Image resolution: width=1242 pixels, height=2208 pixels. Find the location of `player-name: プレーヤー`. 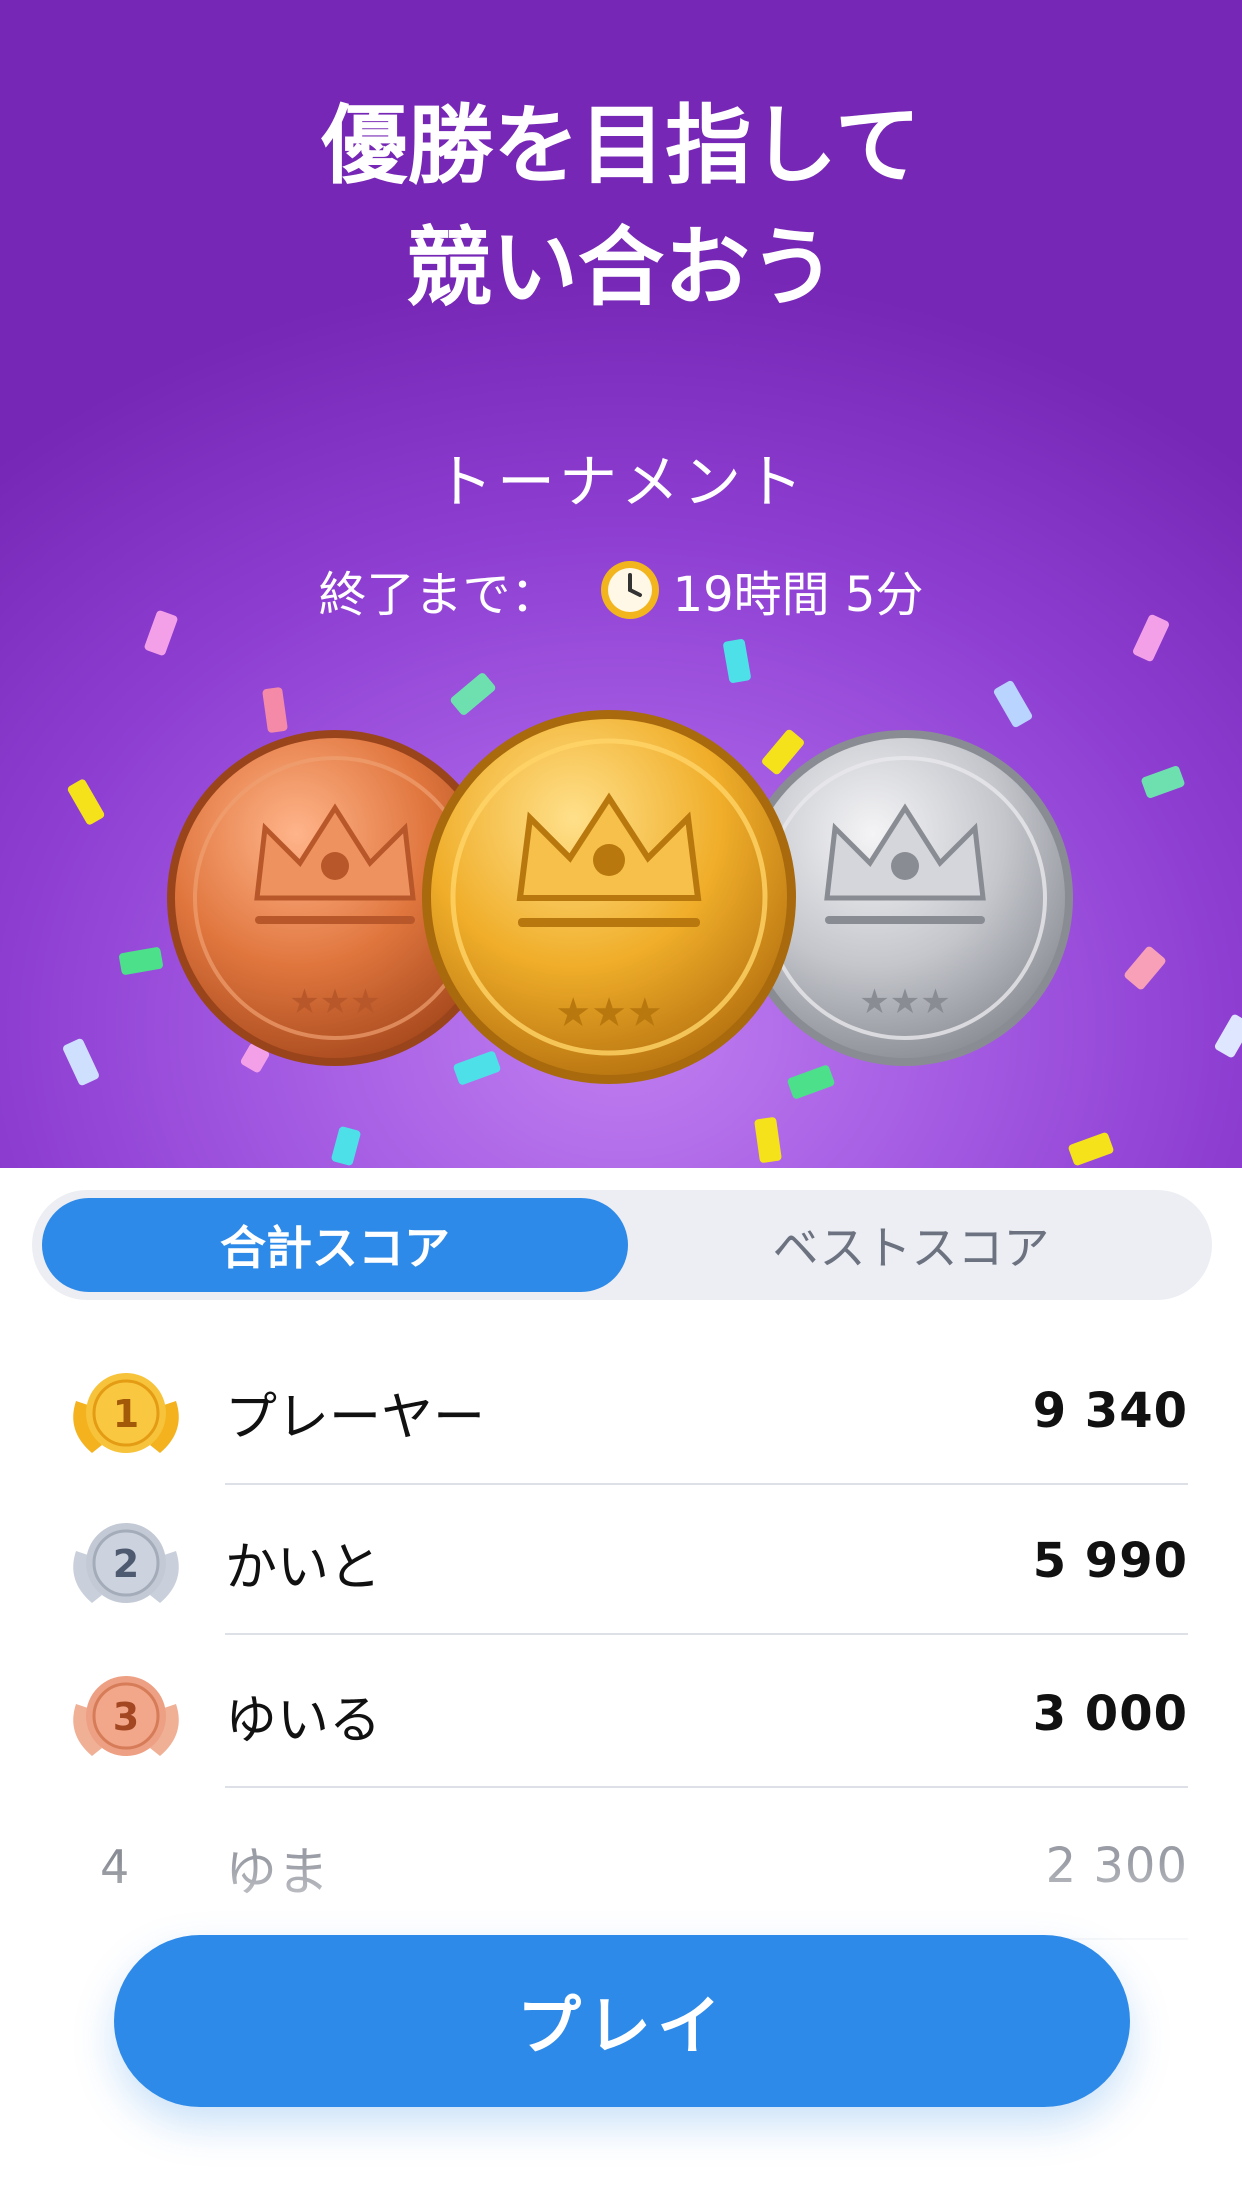

player-name: プレーヤー is located at coordinates (355, 1418).